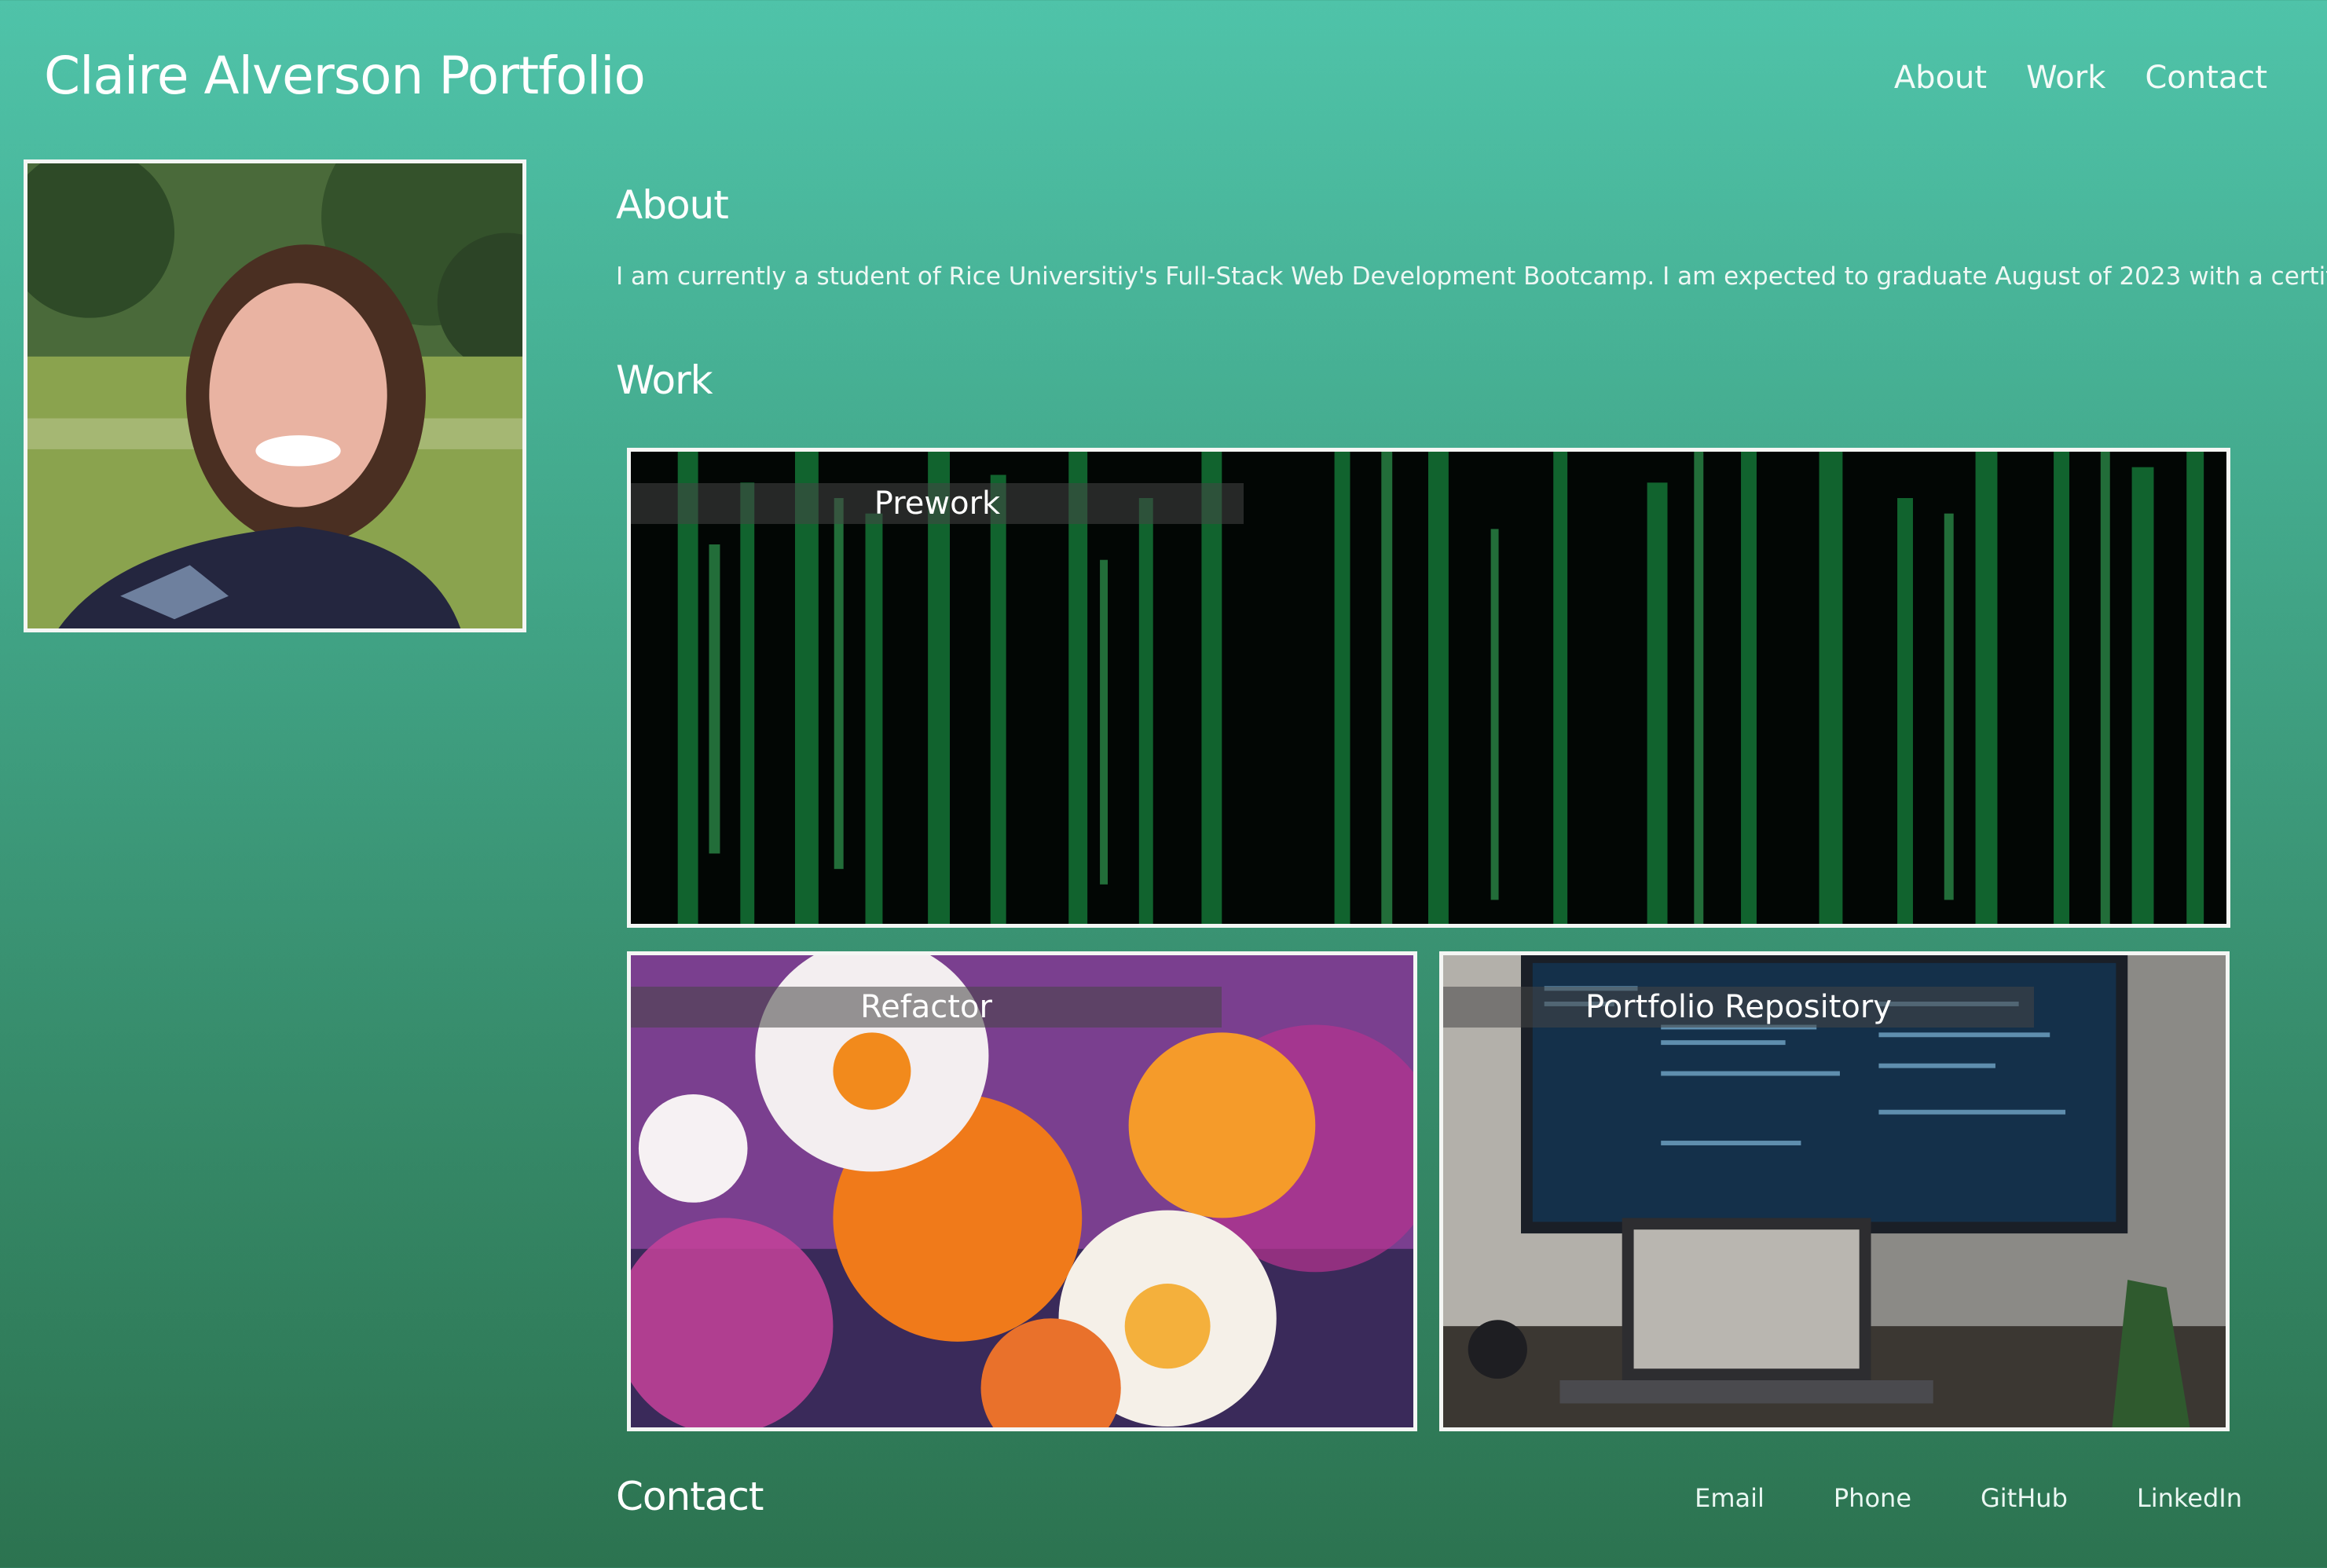 The width and height of the screenshot is (2327, 1568). I want to click on project-card-refactor: Refactor, so click(1022, 1191).